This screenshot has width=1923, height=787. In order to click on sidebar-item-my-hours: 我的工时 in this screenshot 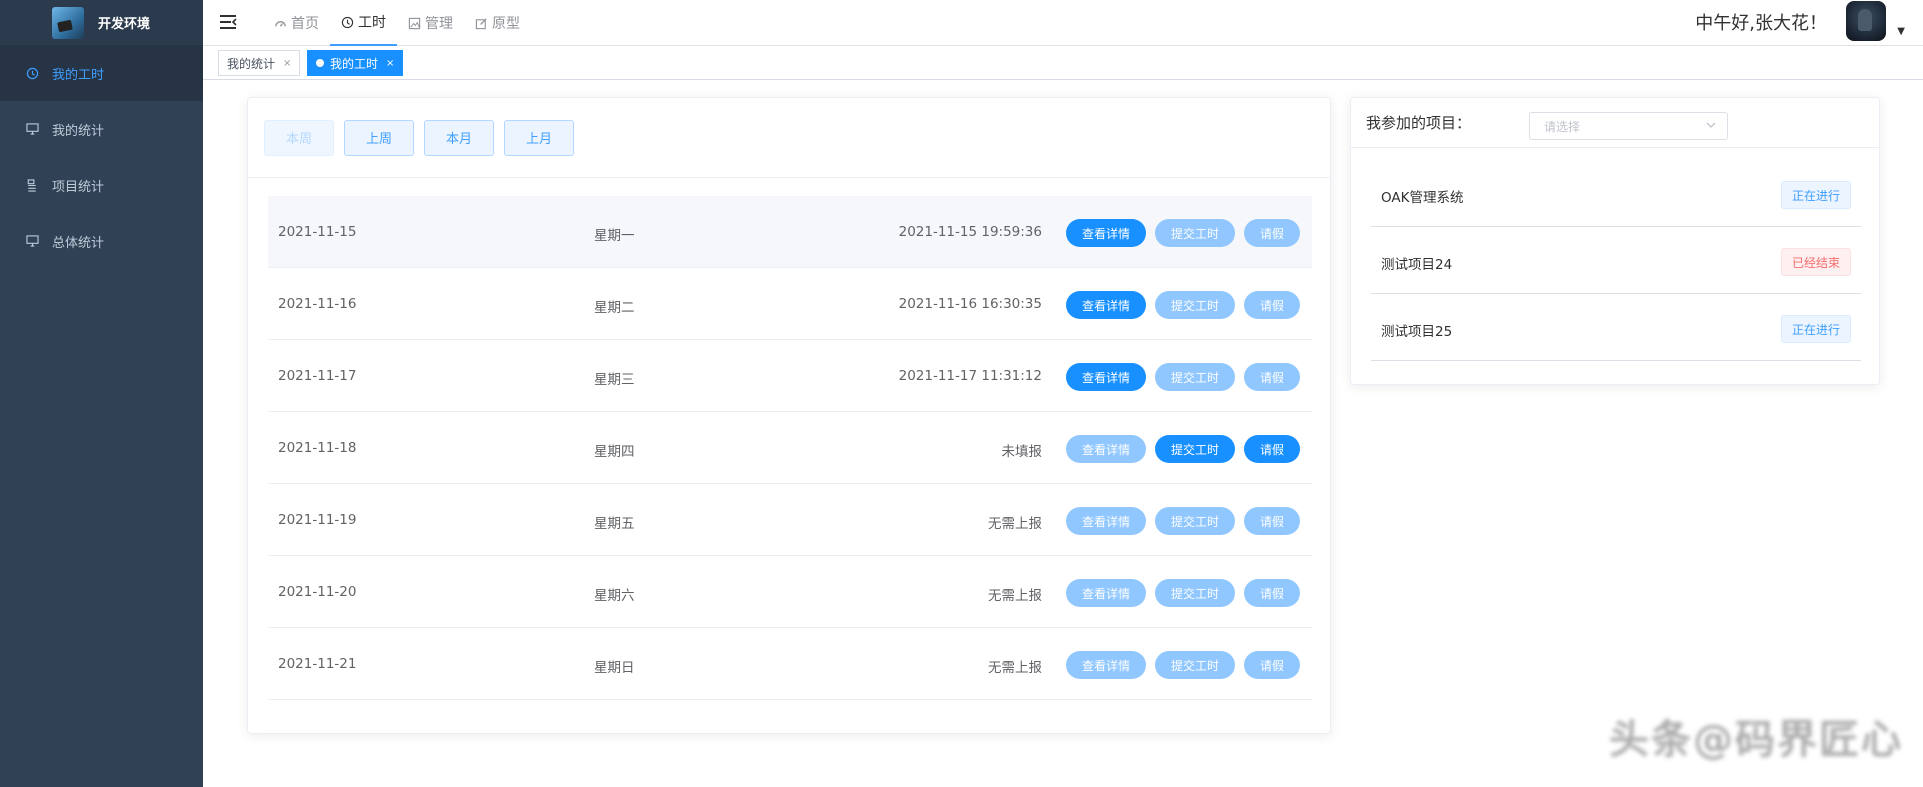, I will do `click(101, 73)`.